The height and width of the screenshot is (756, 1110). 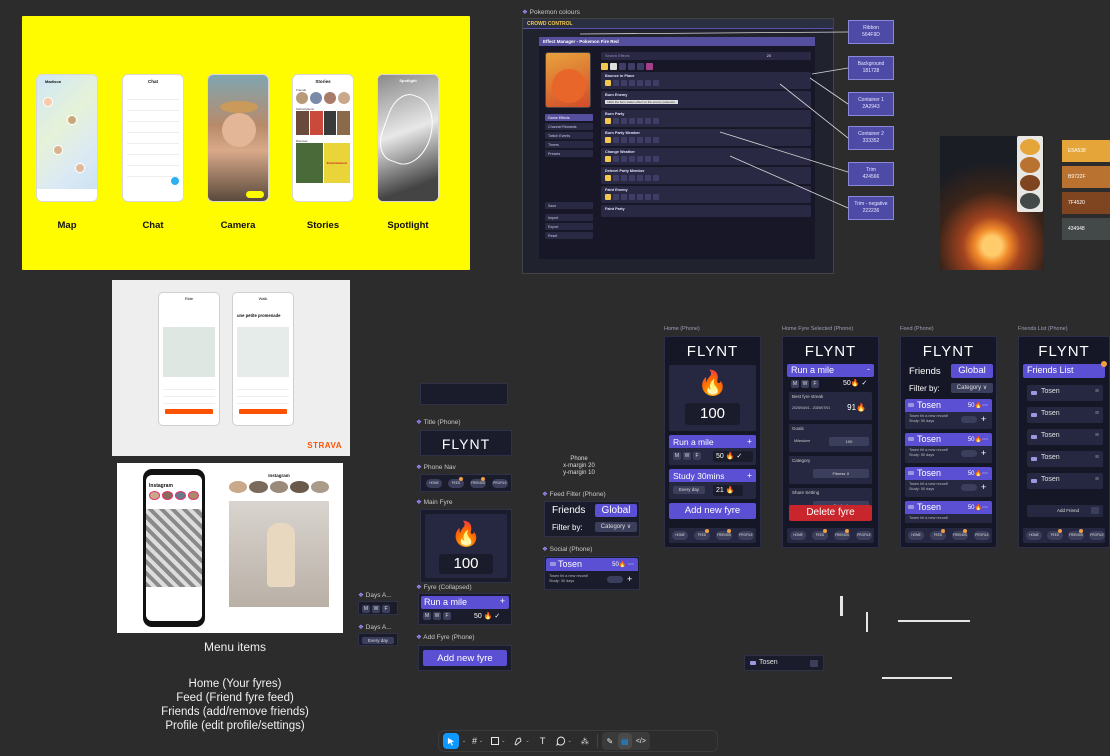 I want to click on title-component: FLYNT, so click(x=466, y=443).